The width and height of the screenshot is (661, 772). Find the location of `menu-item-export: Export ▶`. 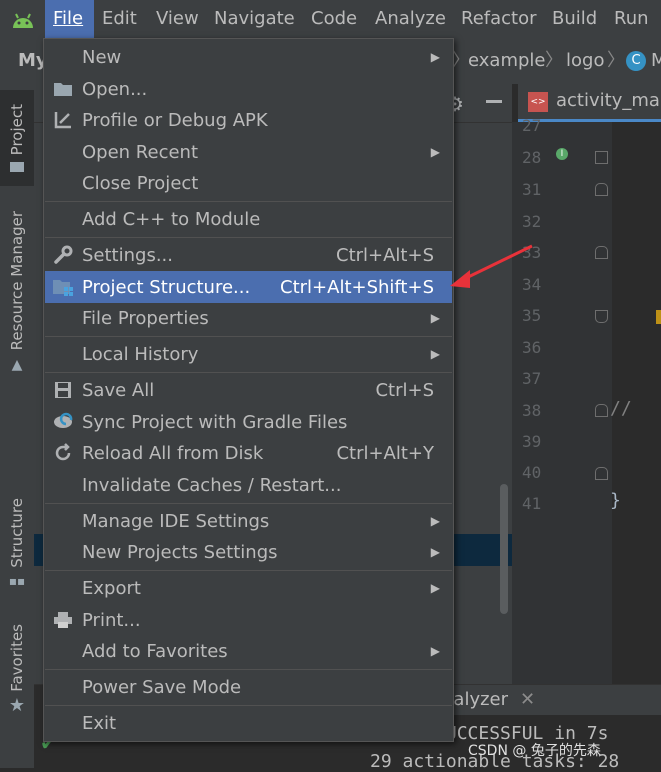

menu-item-export: Export ▶ is located at coordinates (248, 588).